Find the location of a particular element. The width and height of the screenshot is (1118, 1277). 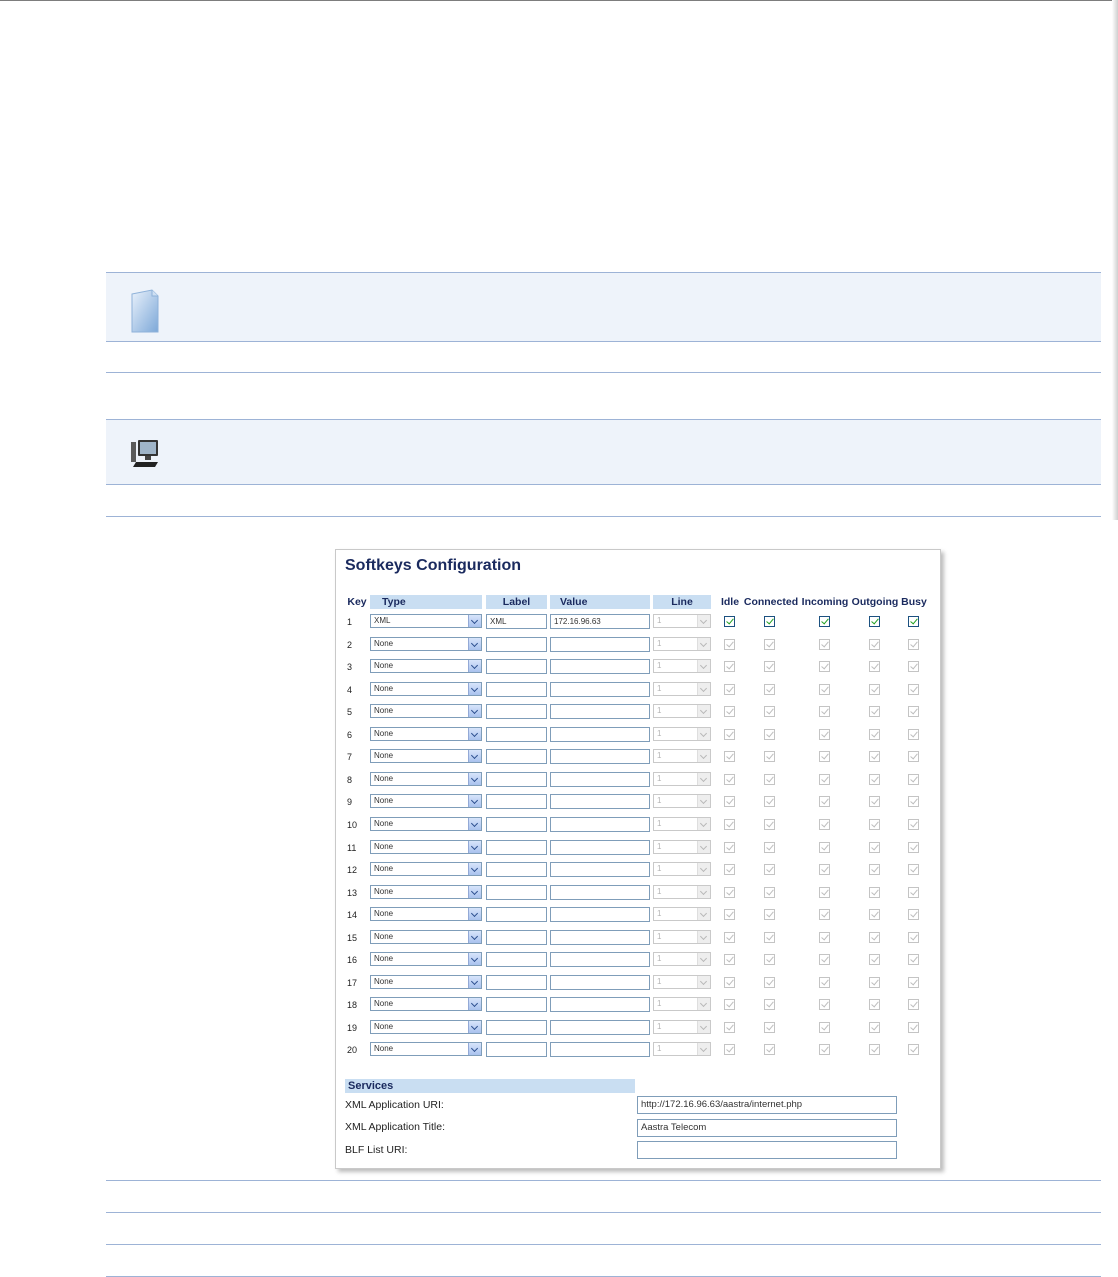

xml-application-title-input: Aastra Telecom is located at coordinates (767, 1128).